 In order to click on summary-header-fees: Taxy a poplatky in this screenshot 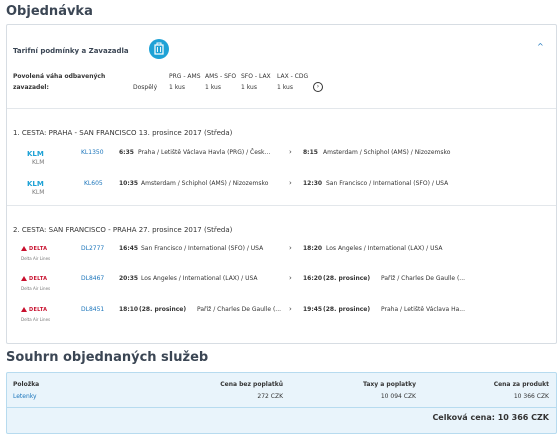, I will do `click(389, 384)`.